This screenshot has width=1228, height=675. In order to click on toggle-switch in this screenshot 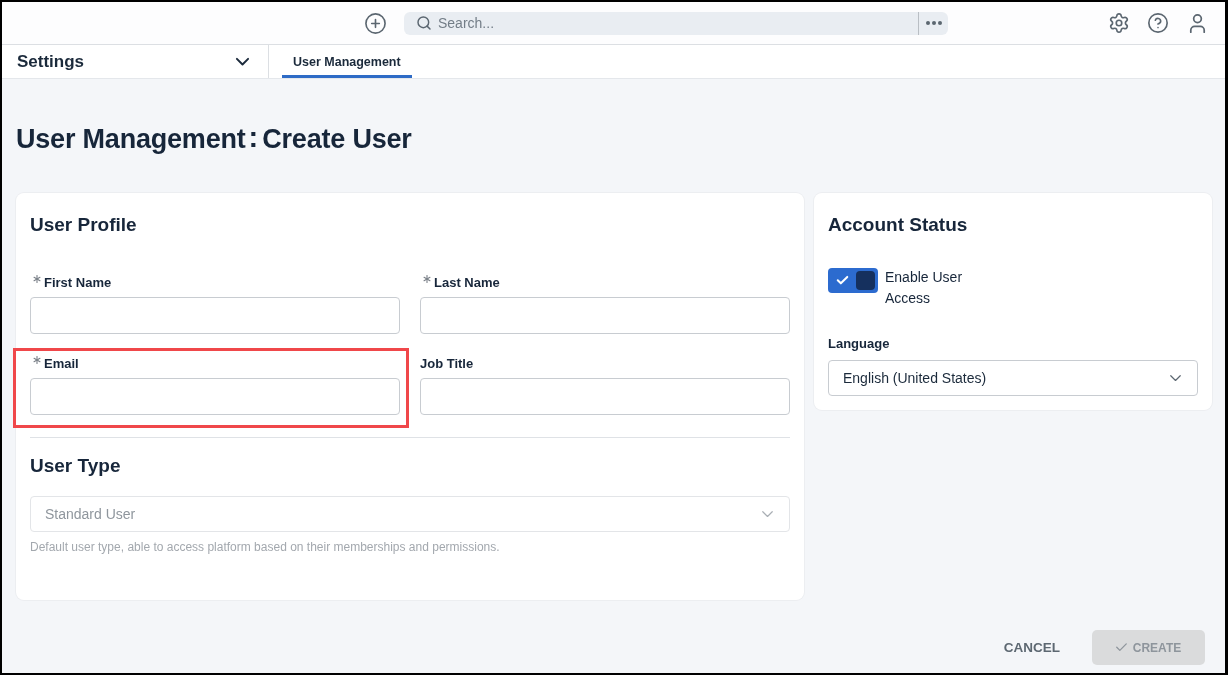, I will do `click(853, 280)`.